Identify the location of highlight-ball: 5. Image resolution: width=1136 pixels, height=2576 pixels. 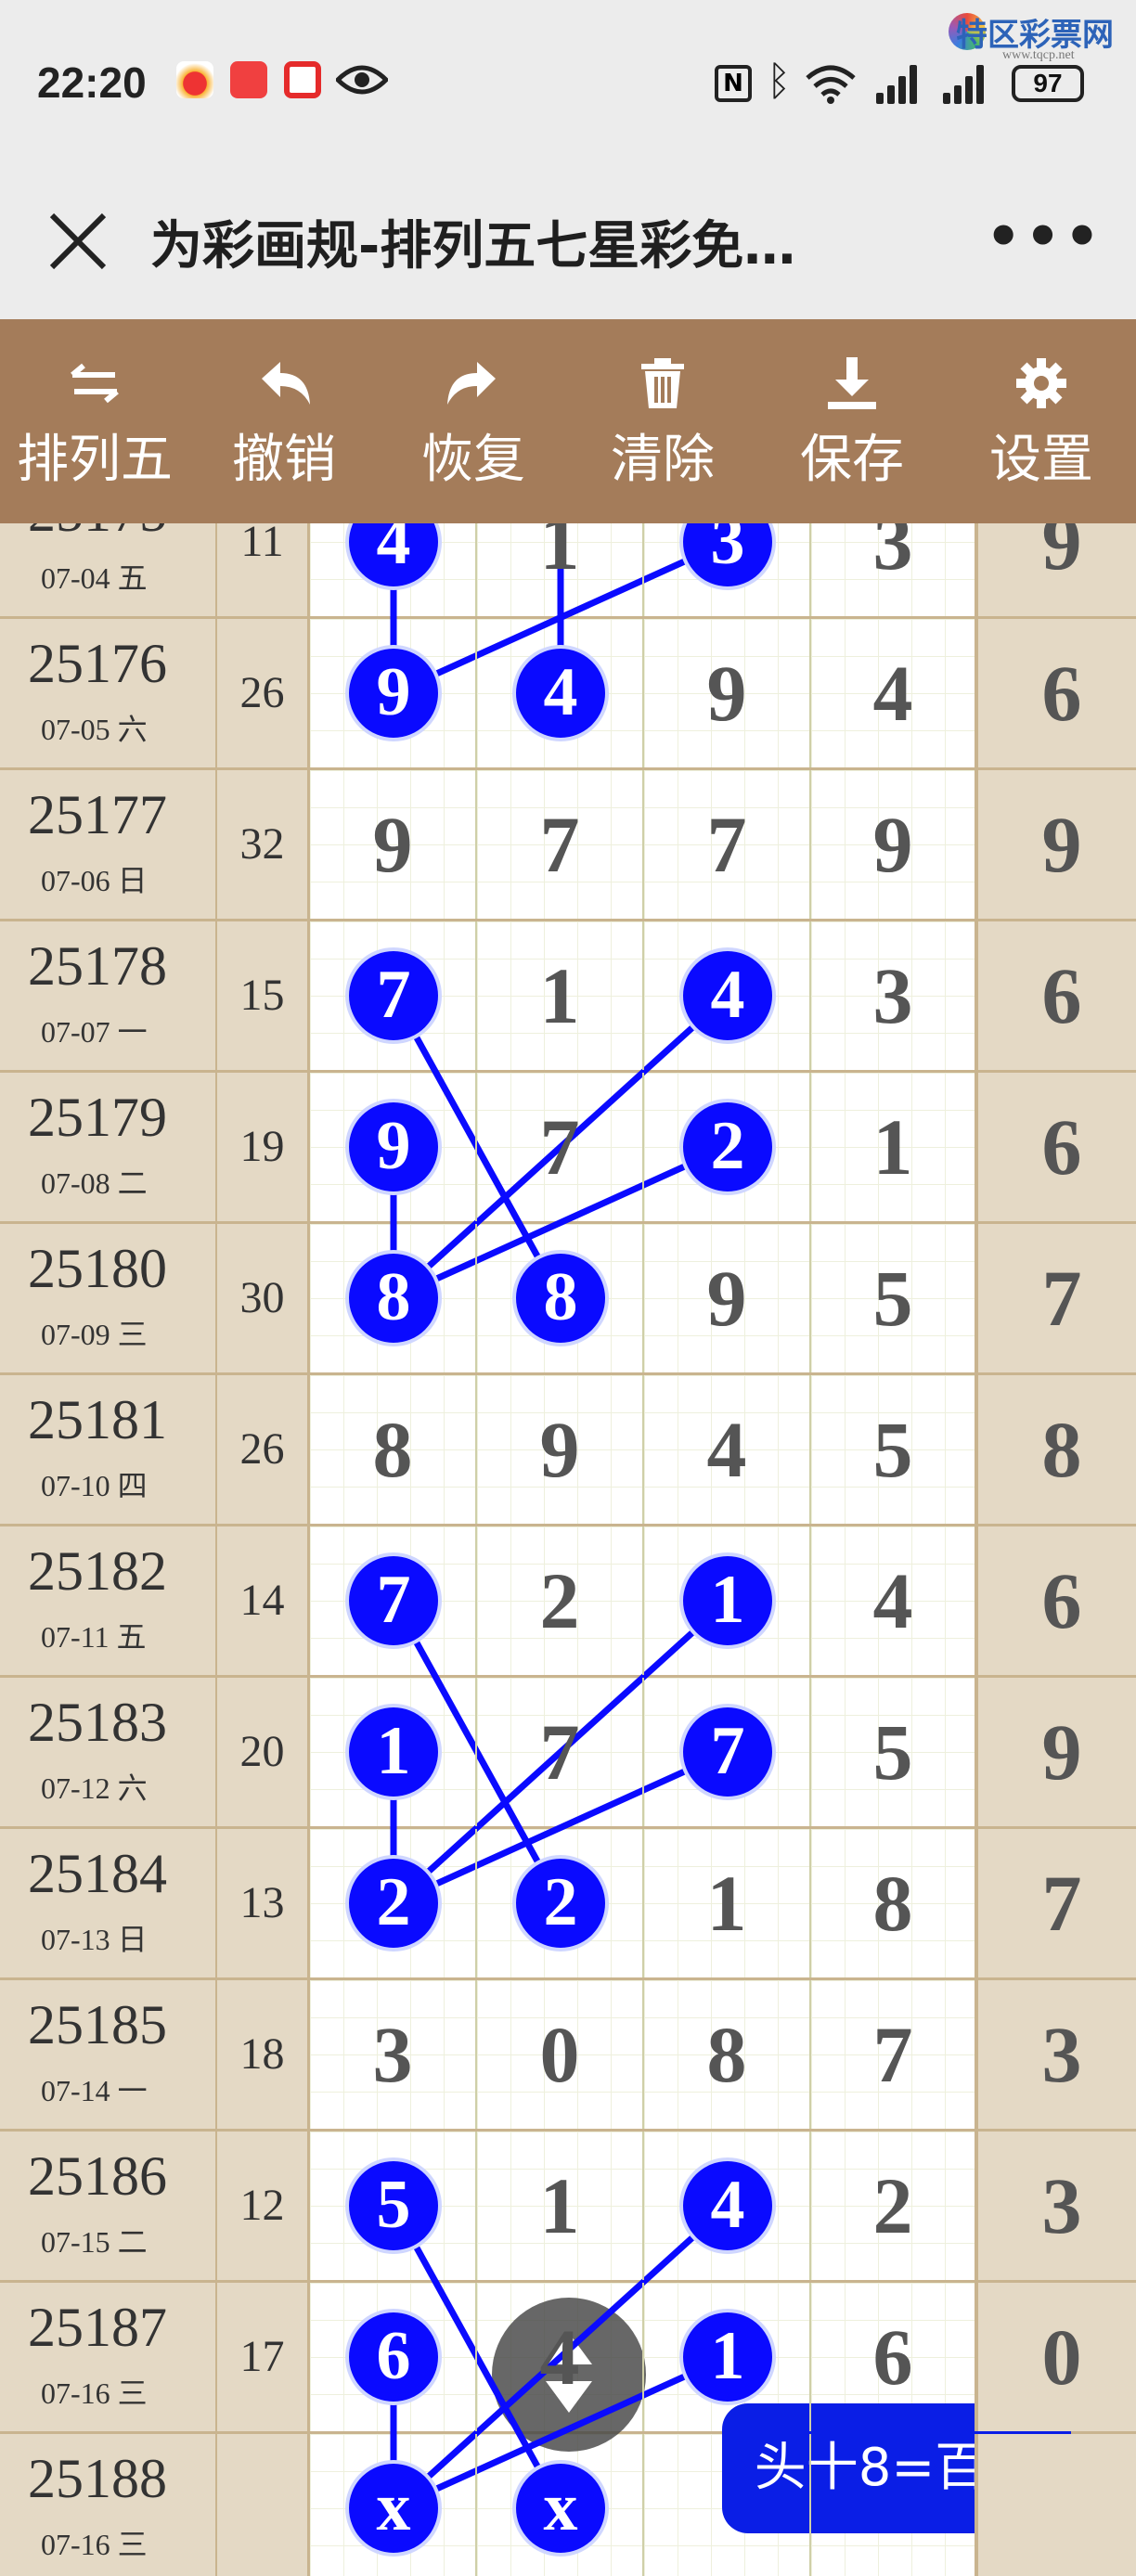
(393, 2205).